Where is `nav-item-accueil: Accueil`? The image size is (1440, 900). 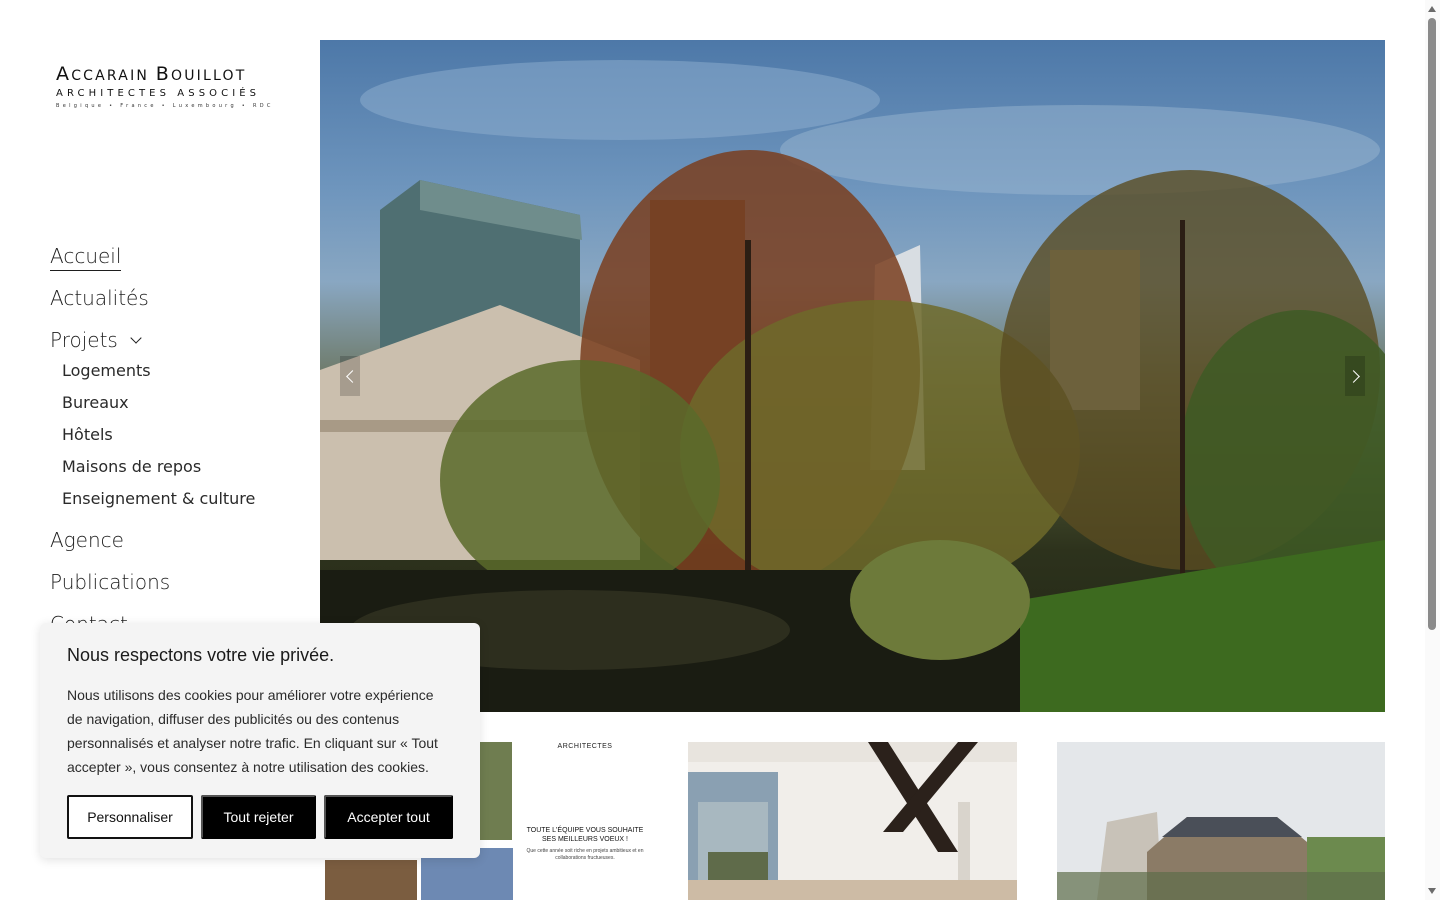
nav-item-accueil: Accueil is located at coordinates (180, 261).